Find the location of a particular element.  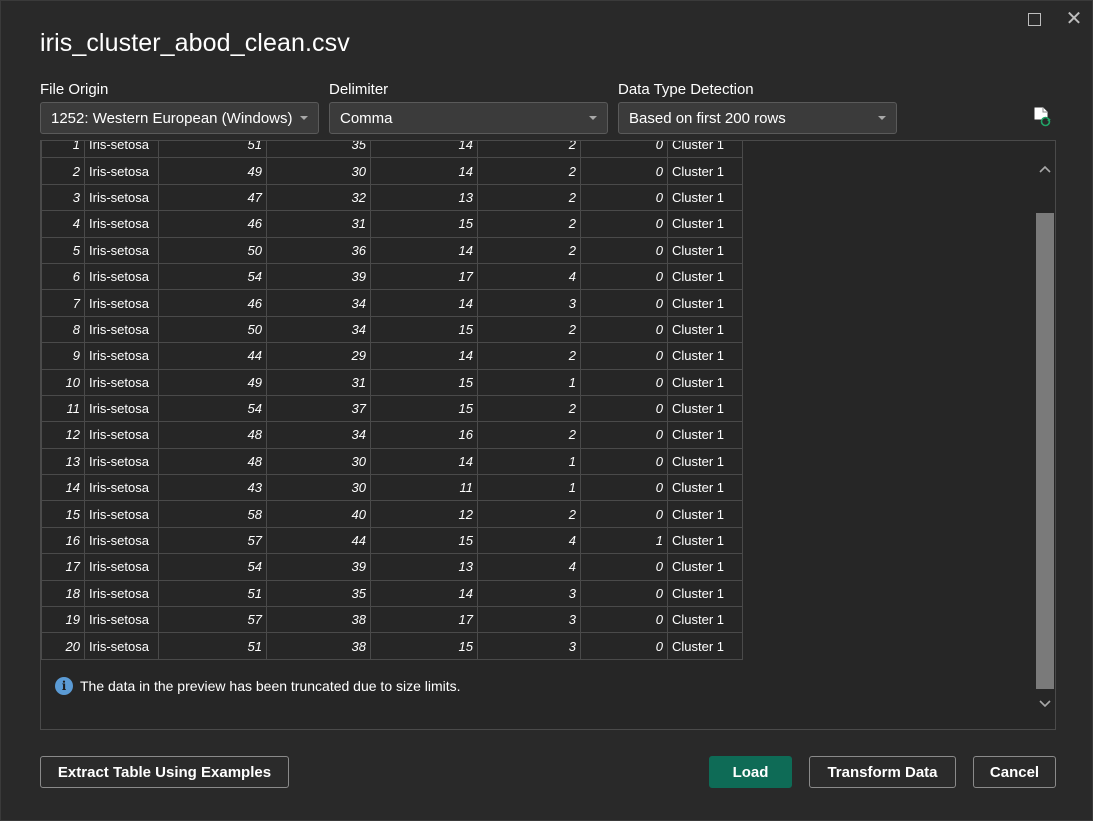

row-number-cell: 16 is located at coordinates (63, 540).